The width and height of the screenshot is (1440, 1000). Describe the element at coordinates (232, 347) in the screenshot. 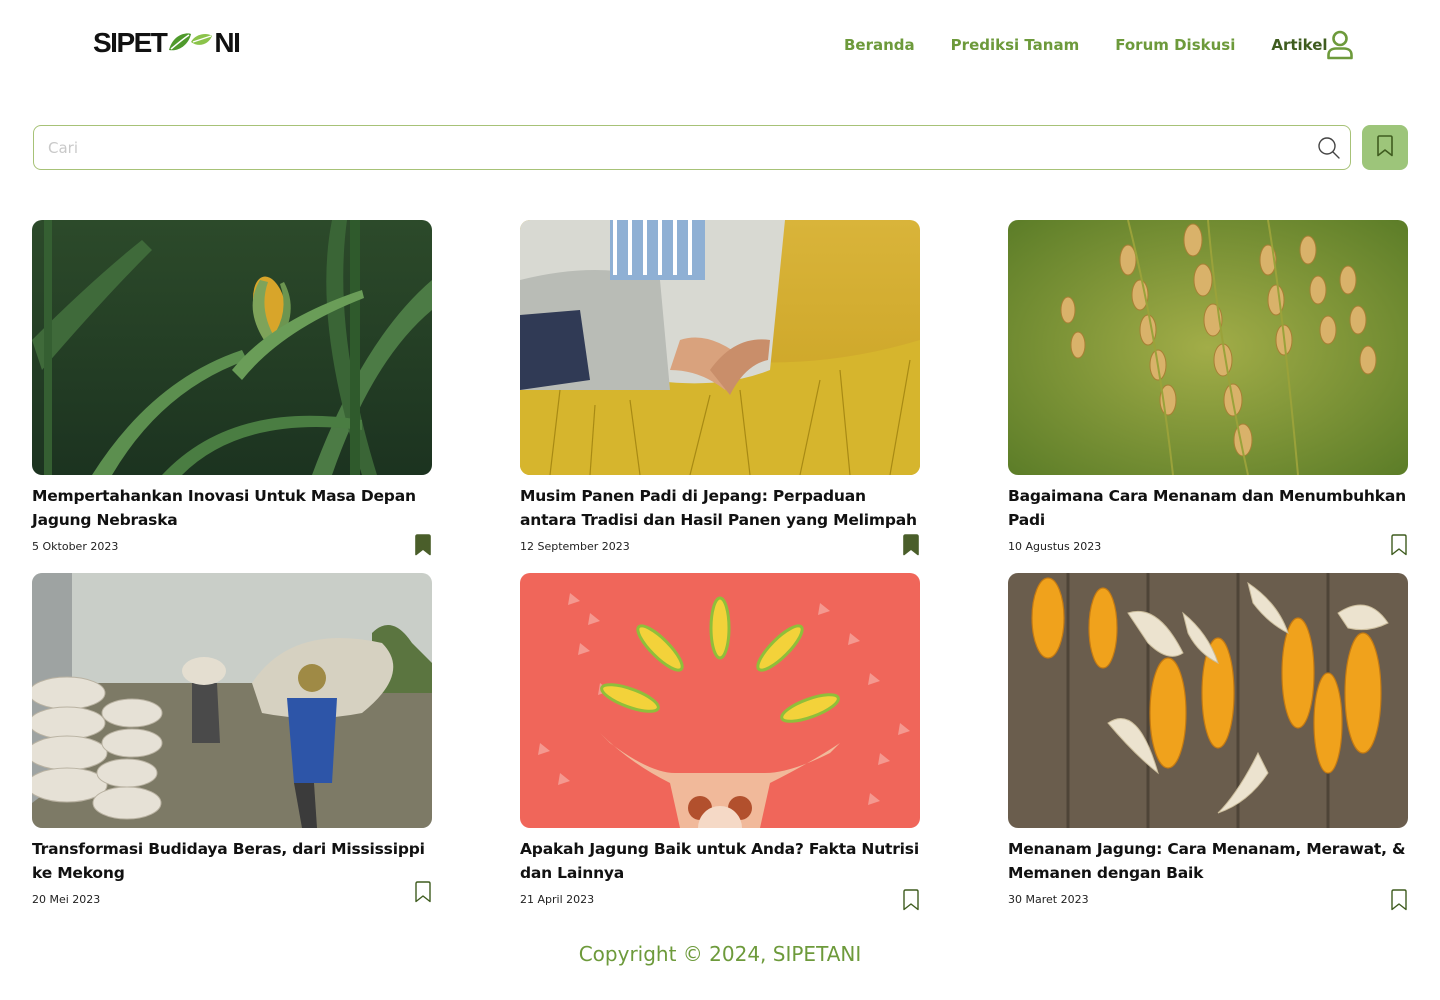

I see `article-image-corn-plant` at that location.